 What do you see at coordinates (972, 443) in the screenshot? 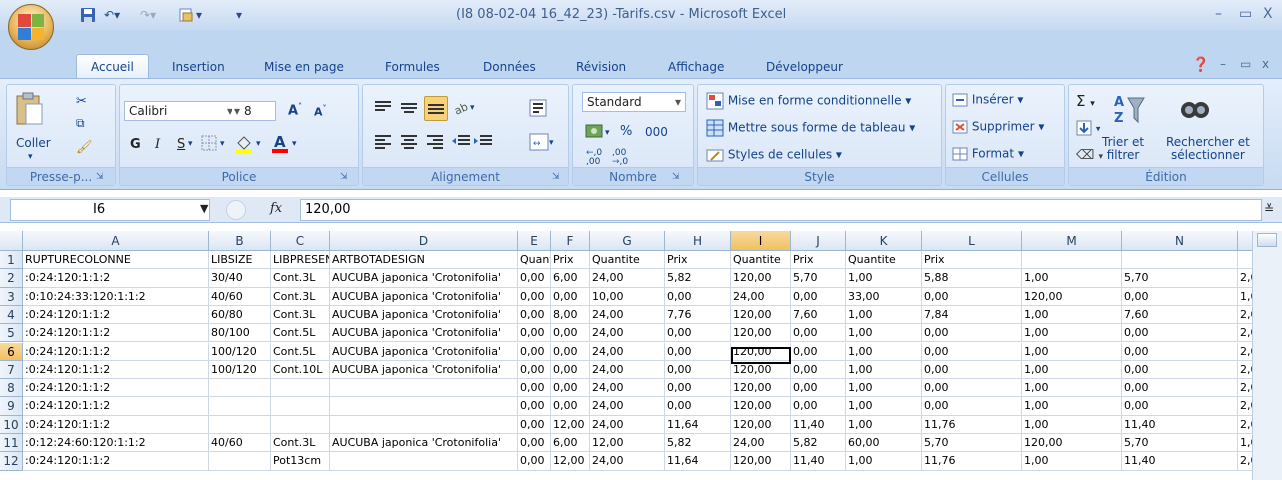
I see `cell-l11: 5,70` at bounding box center [972, 443].